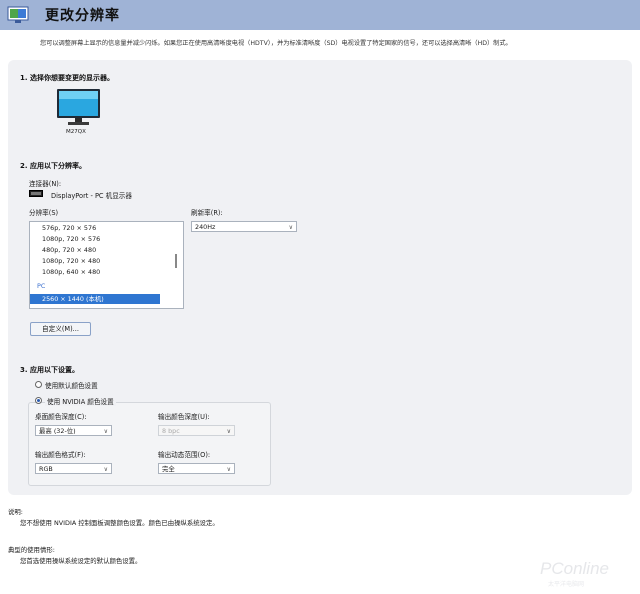 The height and width of the screenshot is (594, 640). What do you see at coordinates (18, 14) in the screenshot?
I see `display-settings-icon` at bounding box center [18, 14].